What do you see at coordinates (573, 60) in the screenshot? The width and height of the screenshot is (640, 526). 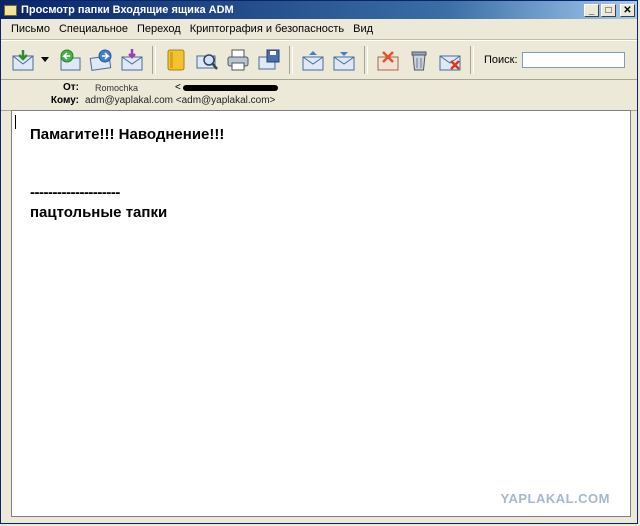 I see `search-input` at bounding box center [573, 60].